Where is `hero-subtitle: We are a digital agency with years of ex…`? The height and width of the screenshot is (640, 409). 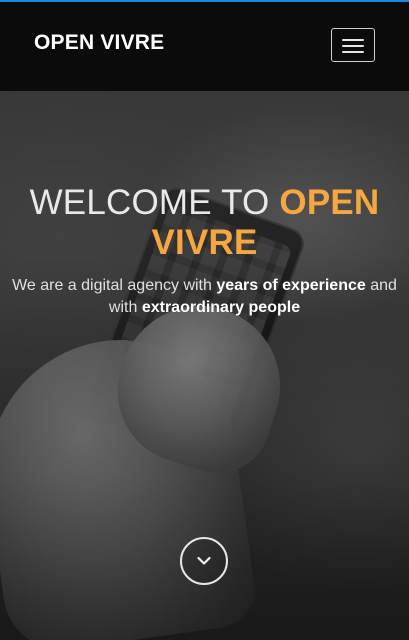 hero-subtitle: We are a digital agency with years of ex… is located at coordinates (204, 297).